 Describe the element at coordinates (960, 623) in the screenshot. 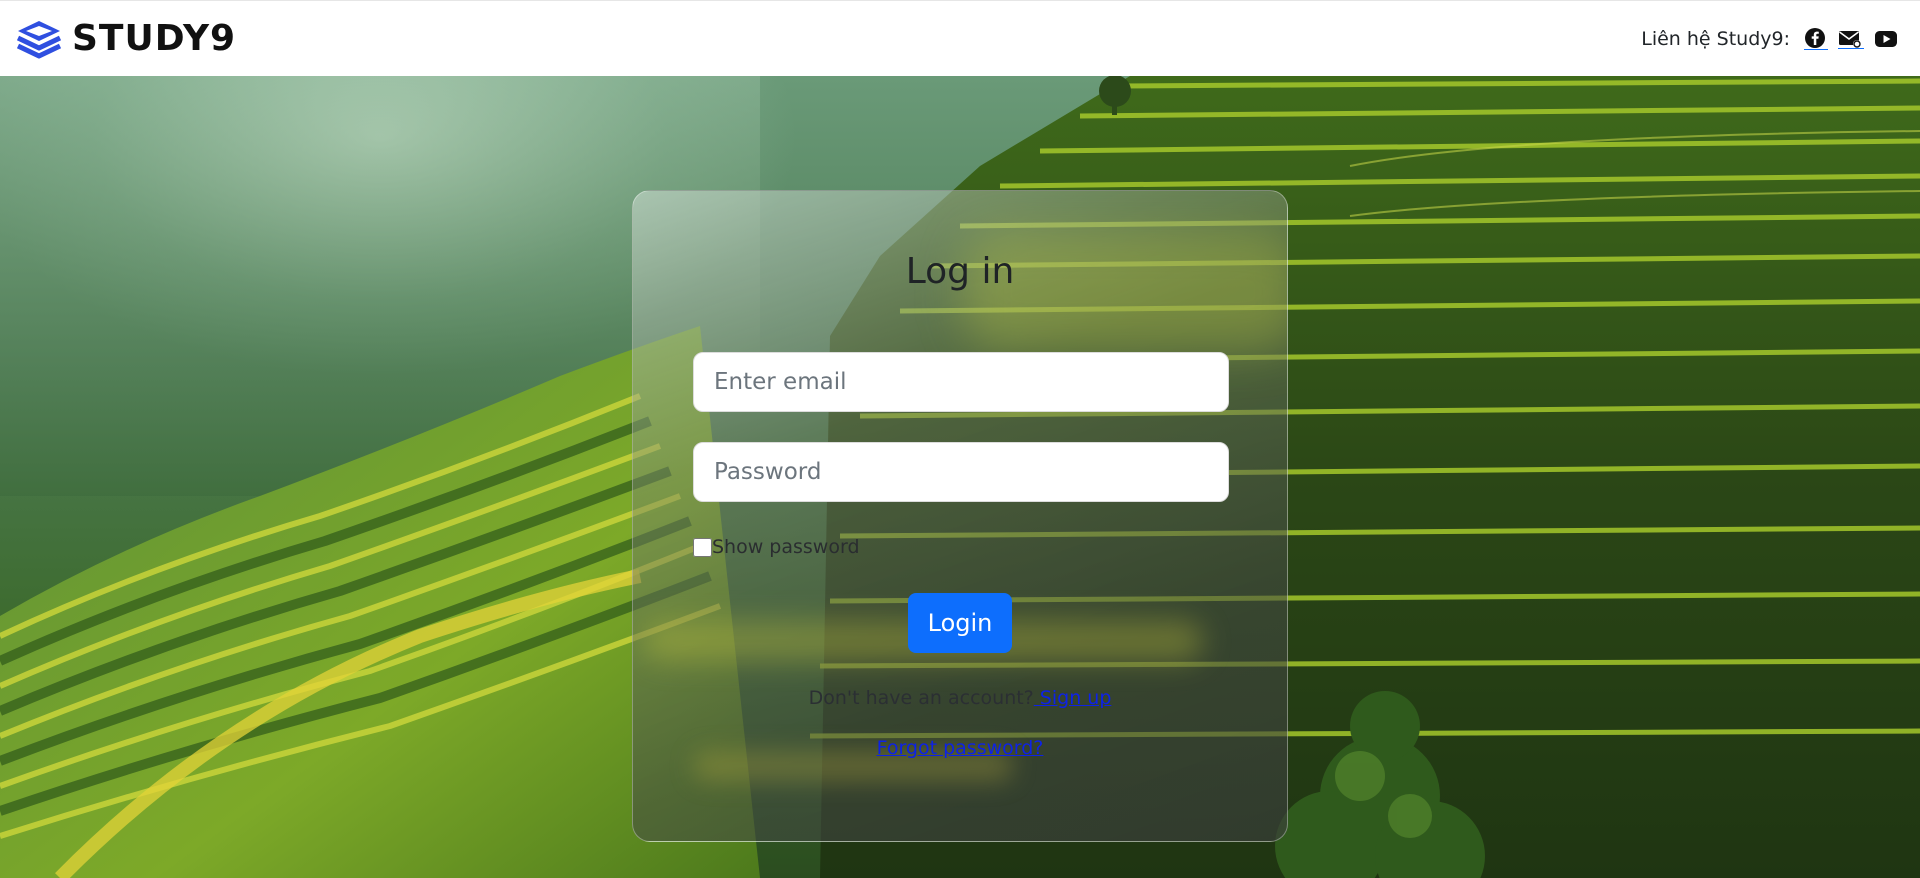

I see `login-button: Login` at that location.